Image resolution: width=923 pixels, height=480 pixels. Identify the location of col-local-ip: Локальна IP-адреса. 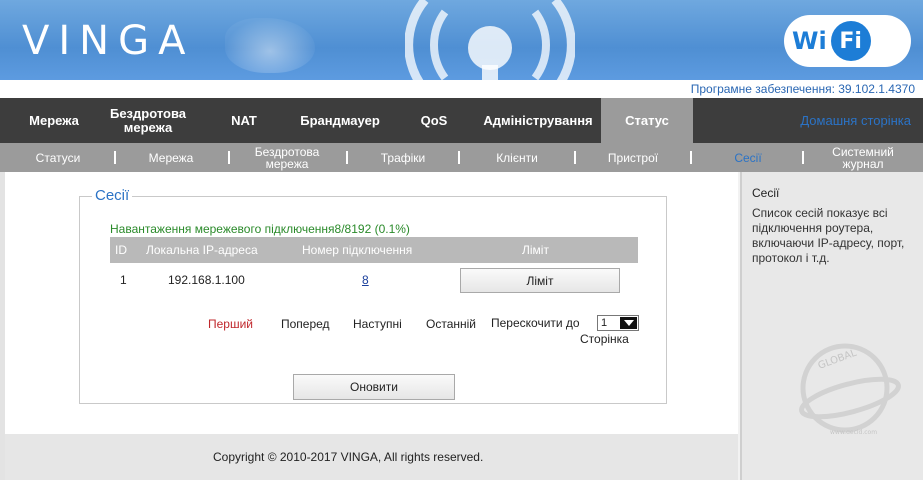
(202, 250).